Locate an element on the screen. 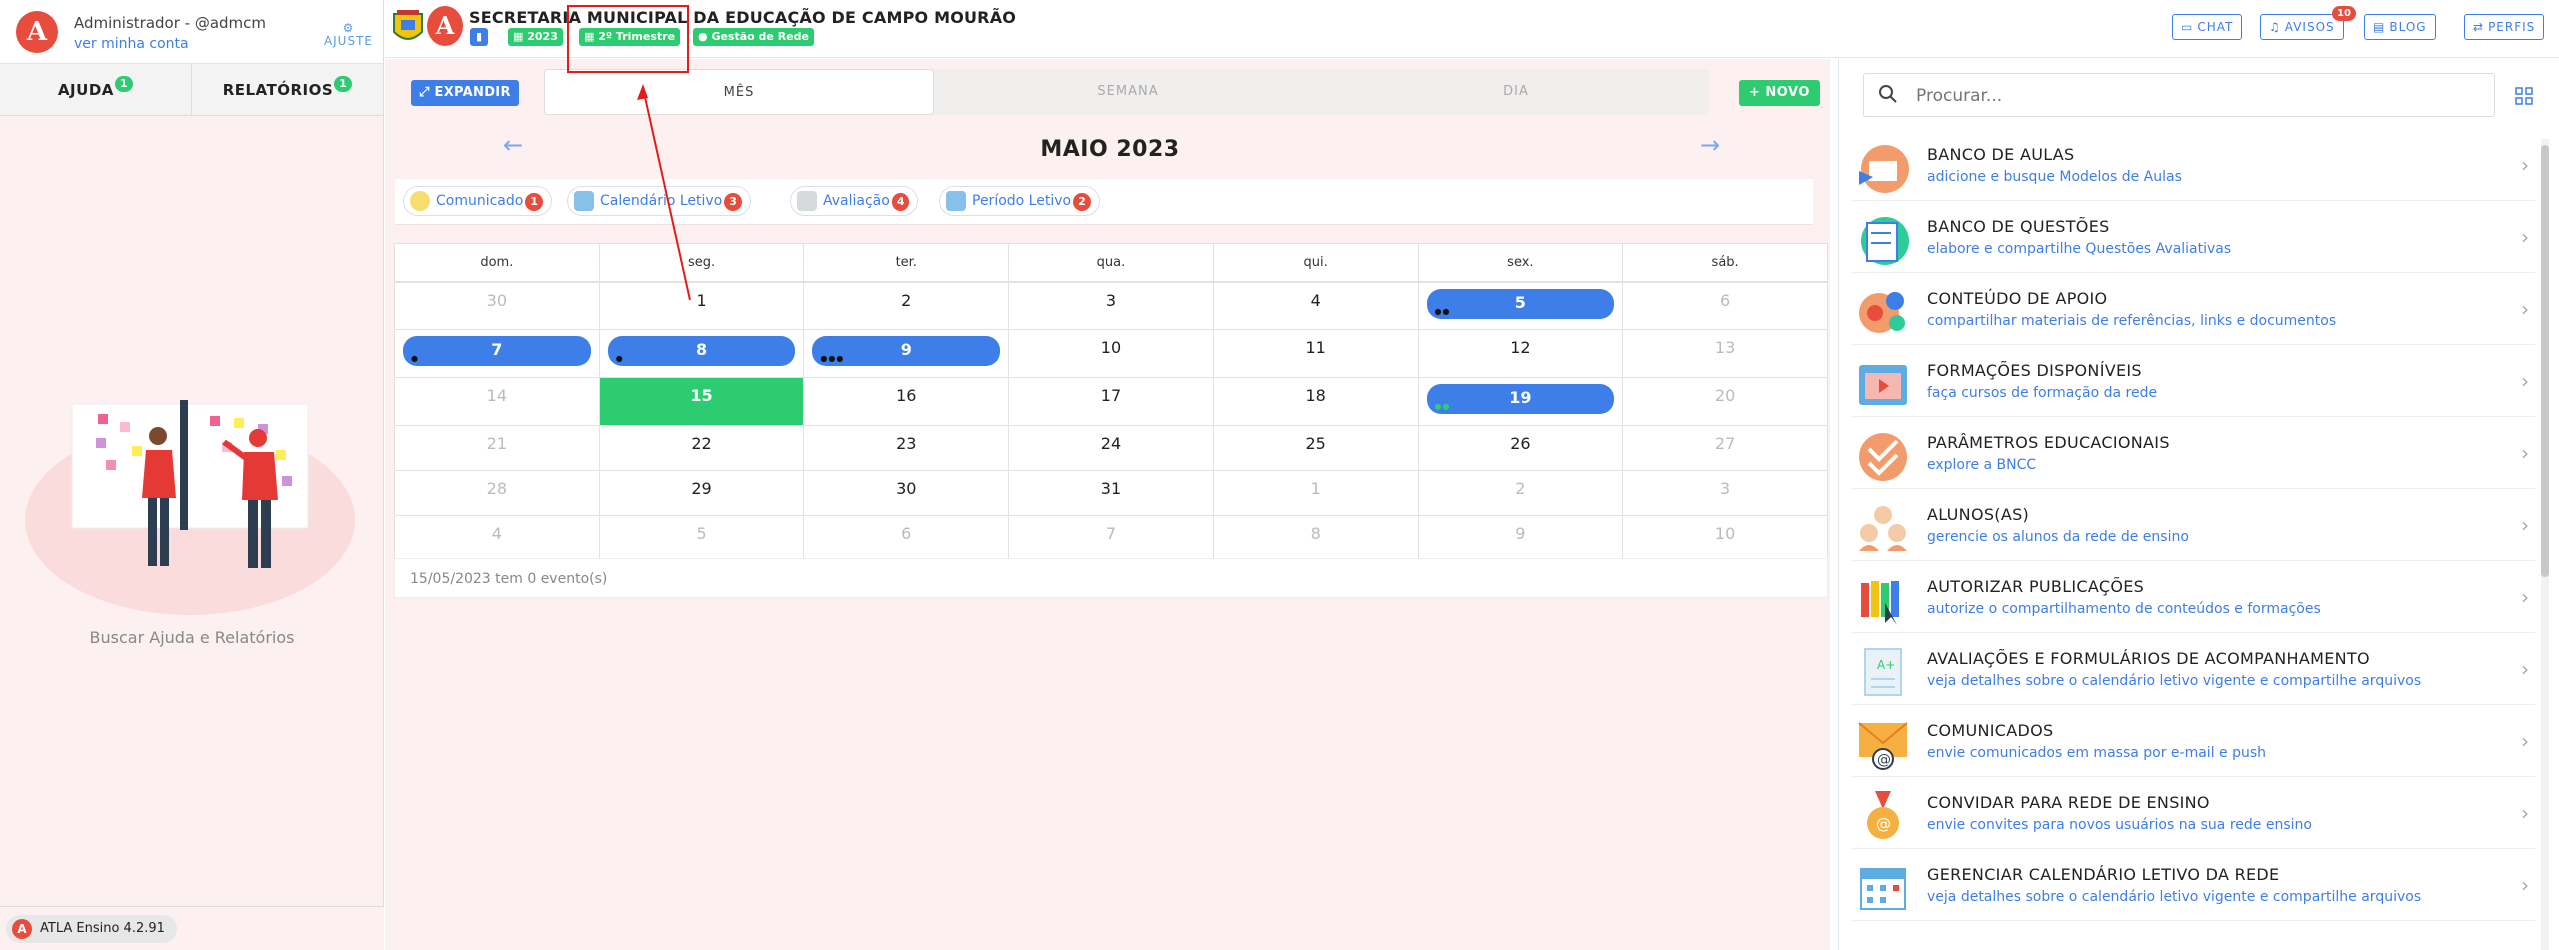 The image size is (2559, 950). filter-periodo-letivo: Período Letivo 2 is located at coordinates (1019, 201).